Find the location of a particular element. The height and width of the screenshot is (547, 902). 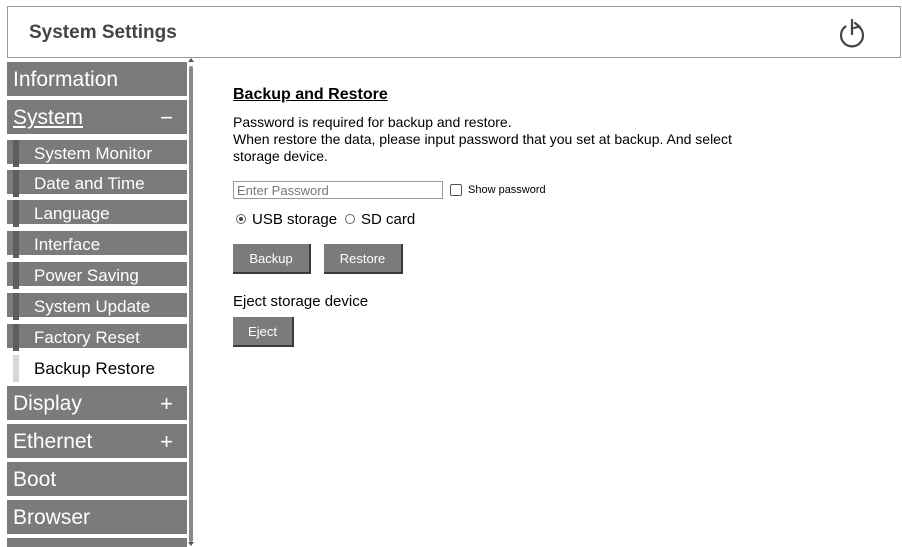

page-title: Backup and Restore is located at coordinates (310, 94).